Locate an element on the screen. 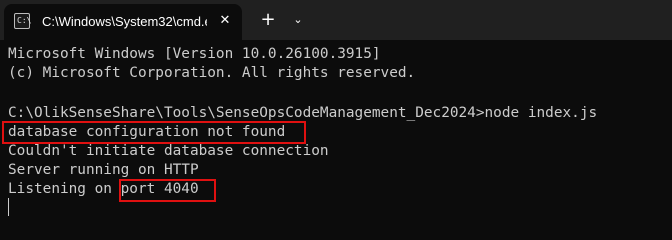 This screenshot has height=240, width=672. terminal-line: Server running on HTTP is located at coordinates (103, 170).